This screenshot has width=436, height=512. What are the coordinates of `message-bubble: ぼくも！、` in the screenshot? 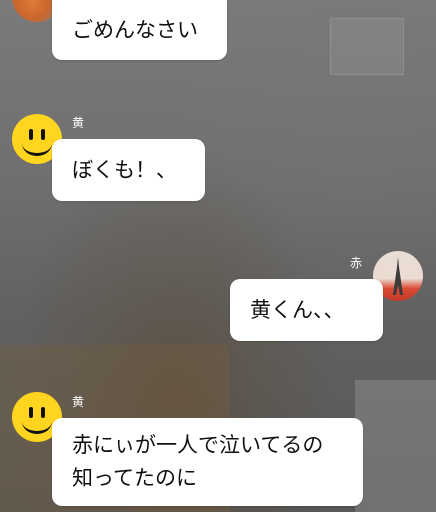 It's located at (128, 170).